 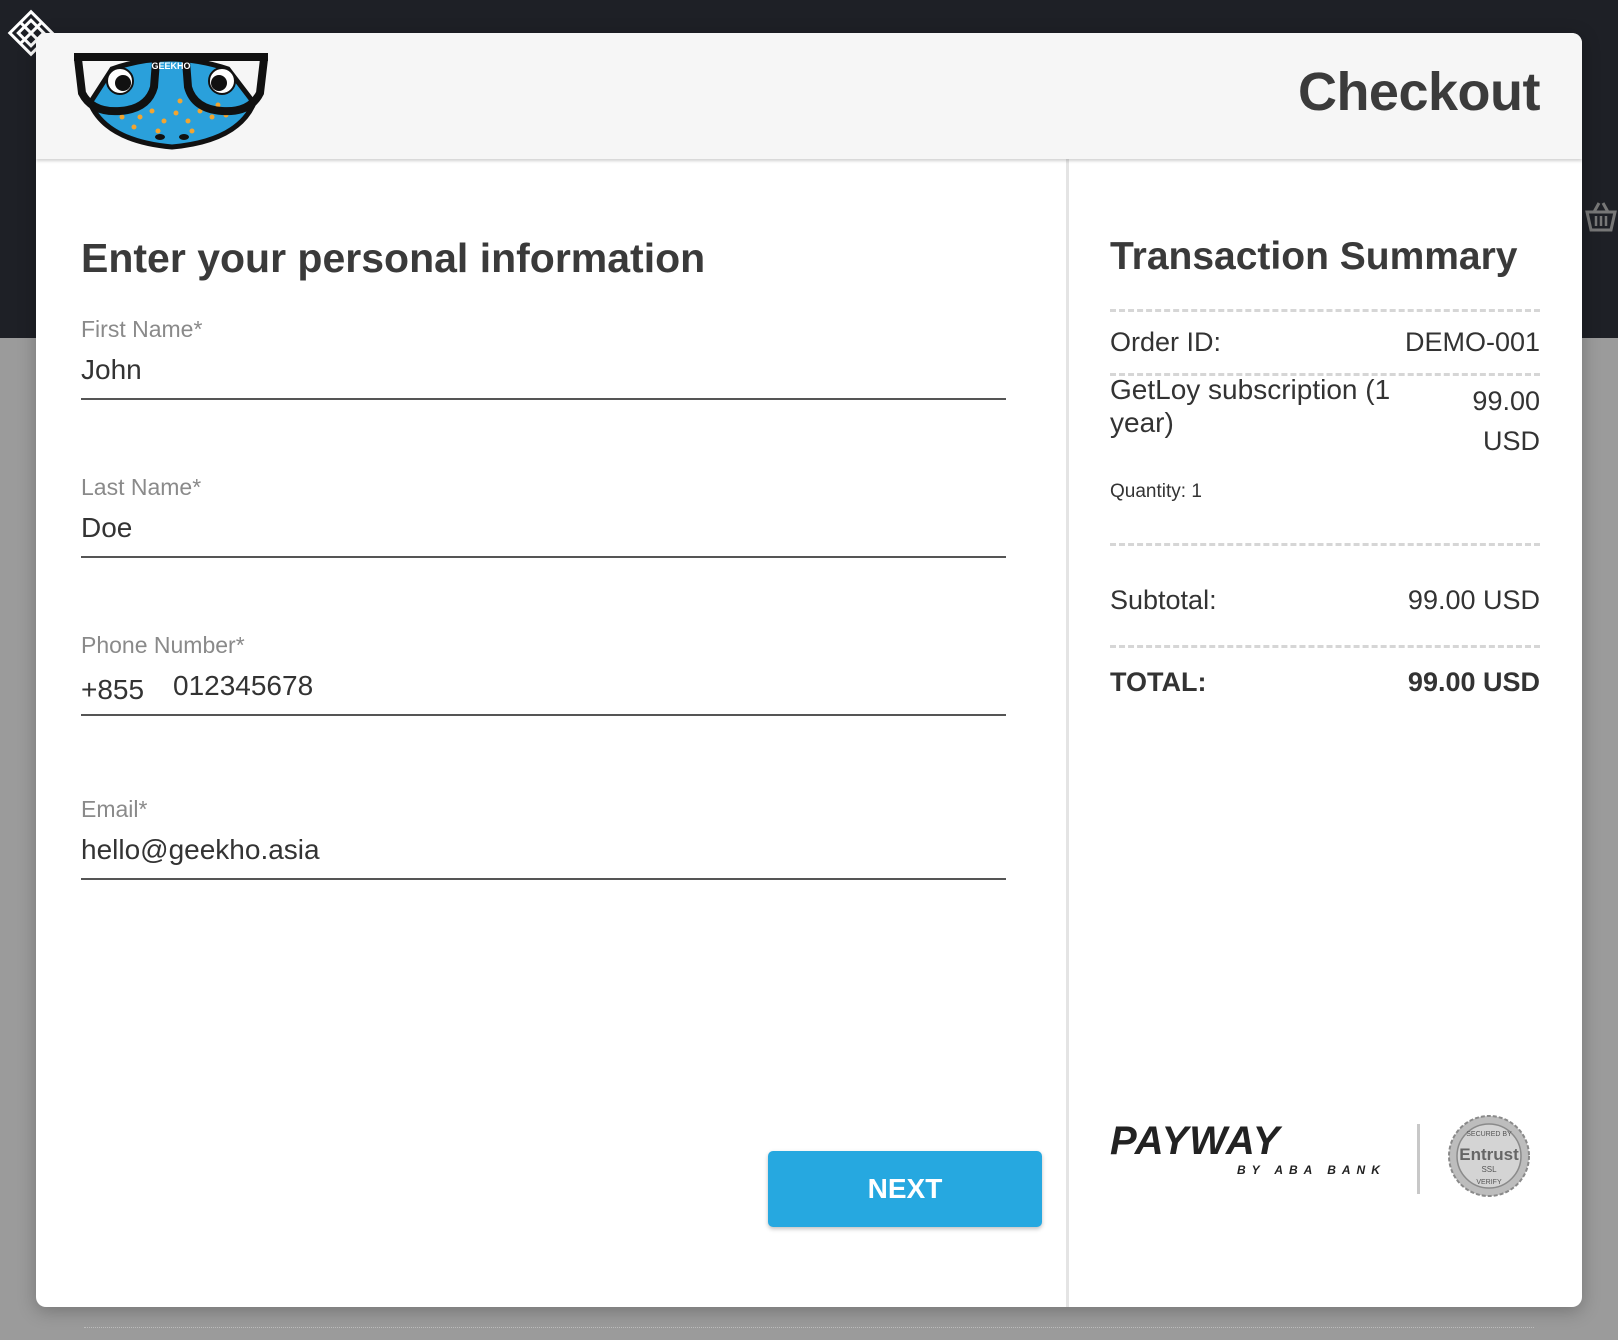 What do you see at coordinates (1473, 682) in the screenshot?
I see `total-value: 99.00 USD` at bounding box center [1473, 682].